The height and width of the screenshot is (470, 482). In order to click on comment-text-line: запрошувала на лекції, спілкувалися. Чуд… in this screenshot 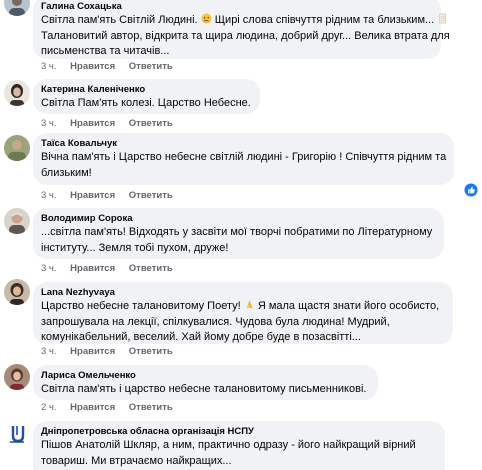, I will do `click(215, 321)`.